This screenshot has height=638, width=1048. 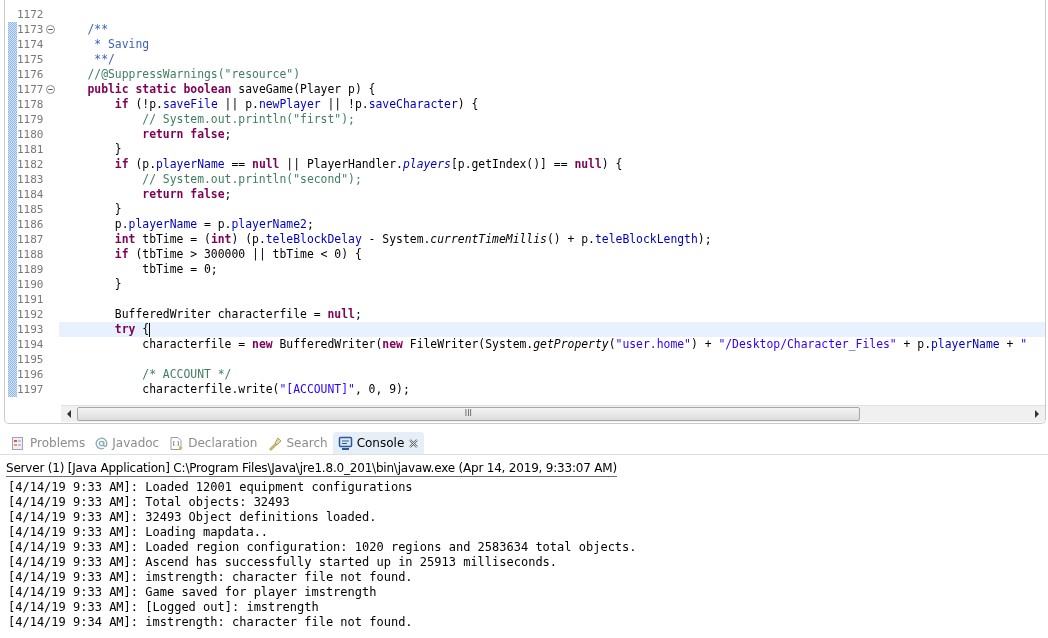 I want to click on text-cursor, so click(x=150, y=329).